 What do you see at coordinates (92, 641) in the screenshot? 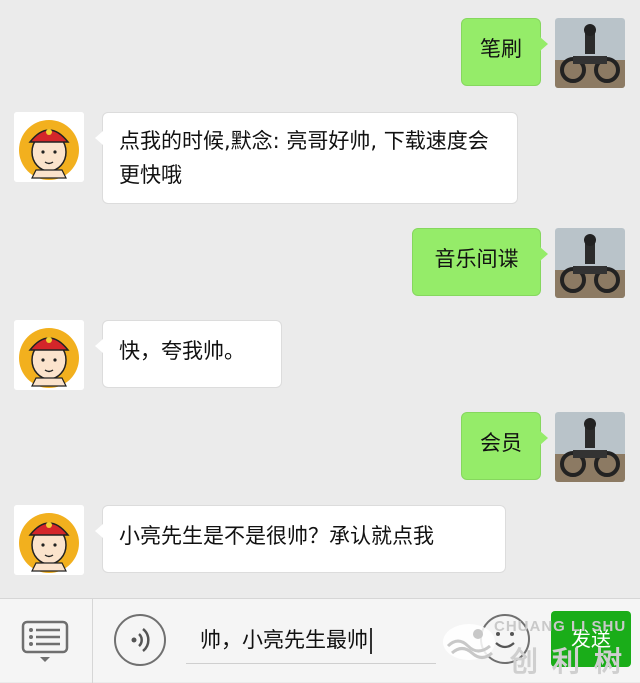
I see `divider` at bounding box center [92, 641].